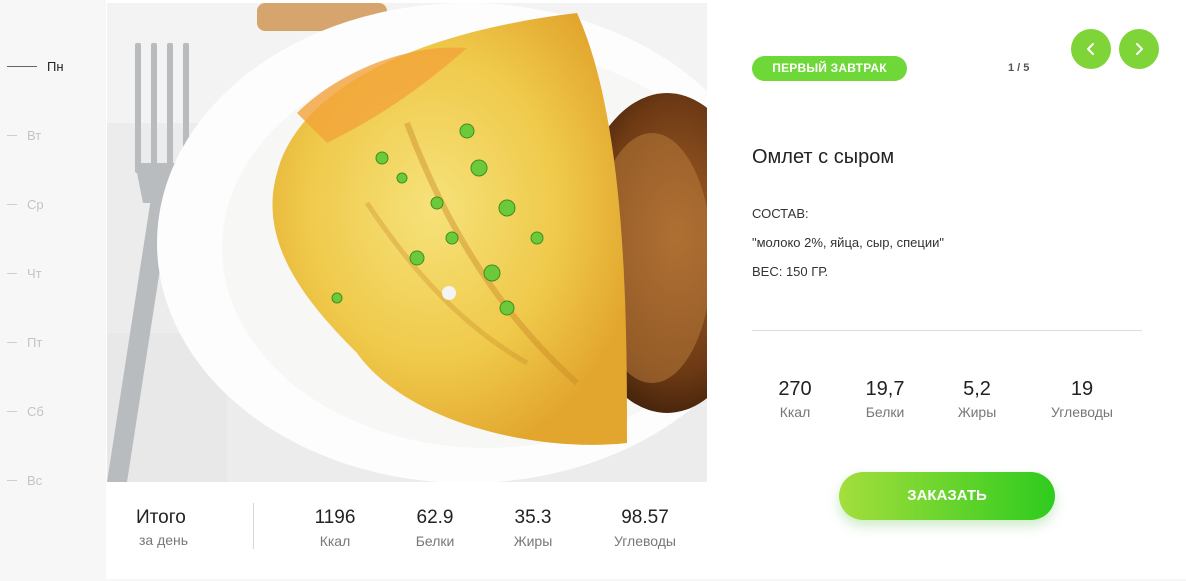 This screenshot has width=1186, height=581. I want to click on total-carbs: 98.57 Углеводы, so click(645, 528).